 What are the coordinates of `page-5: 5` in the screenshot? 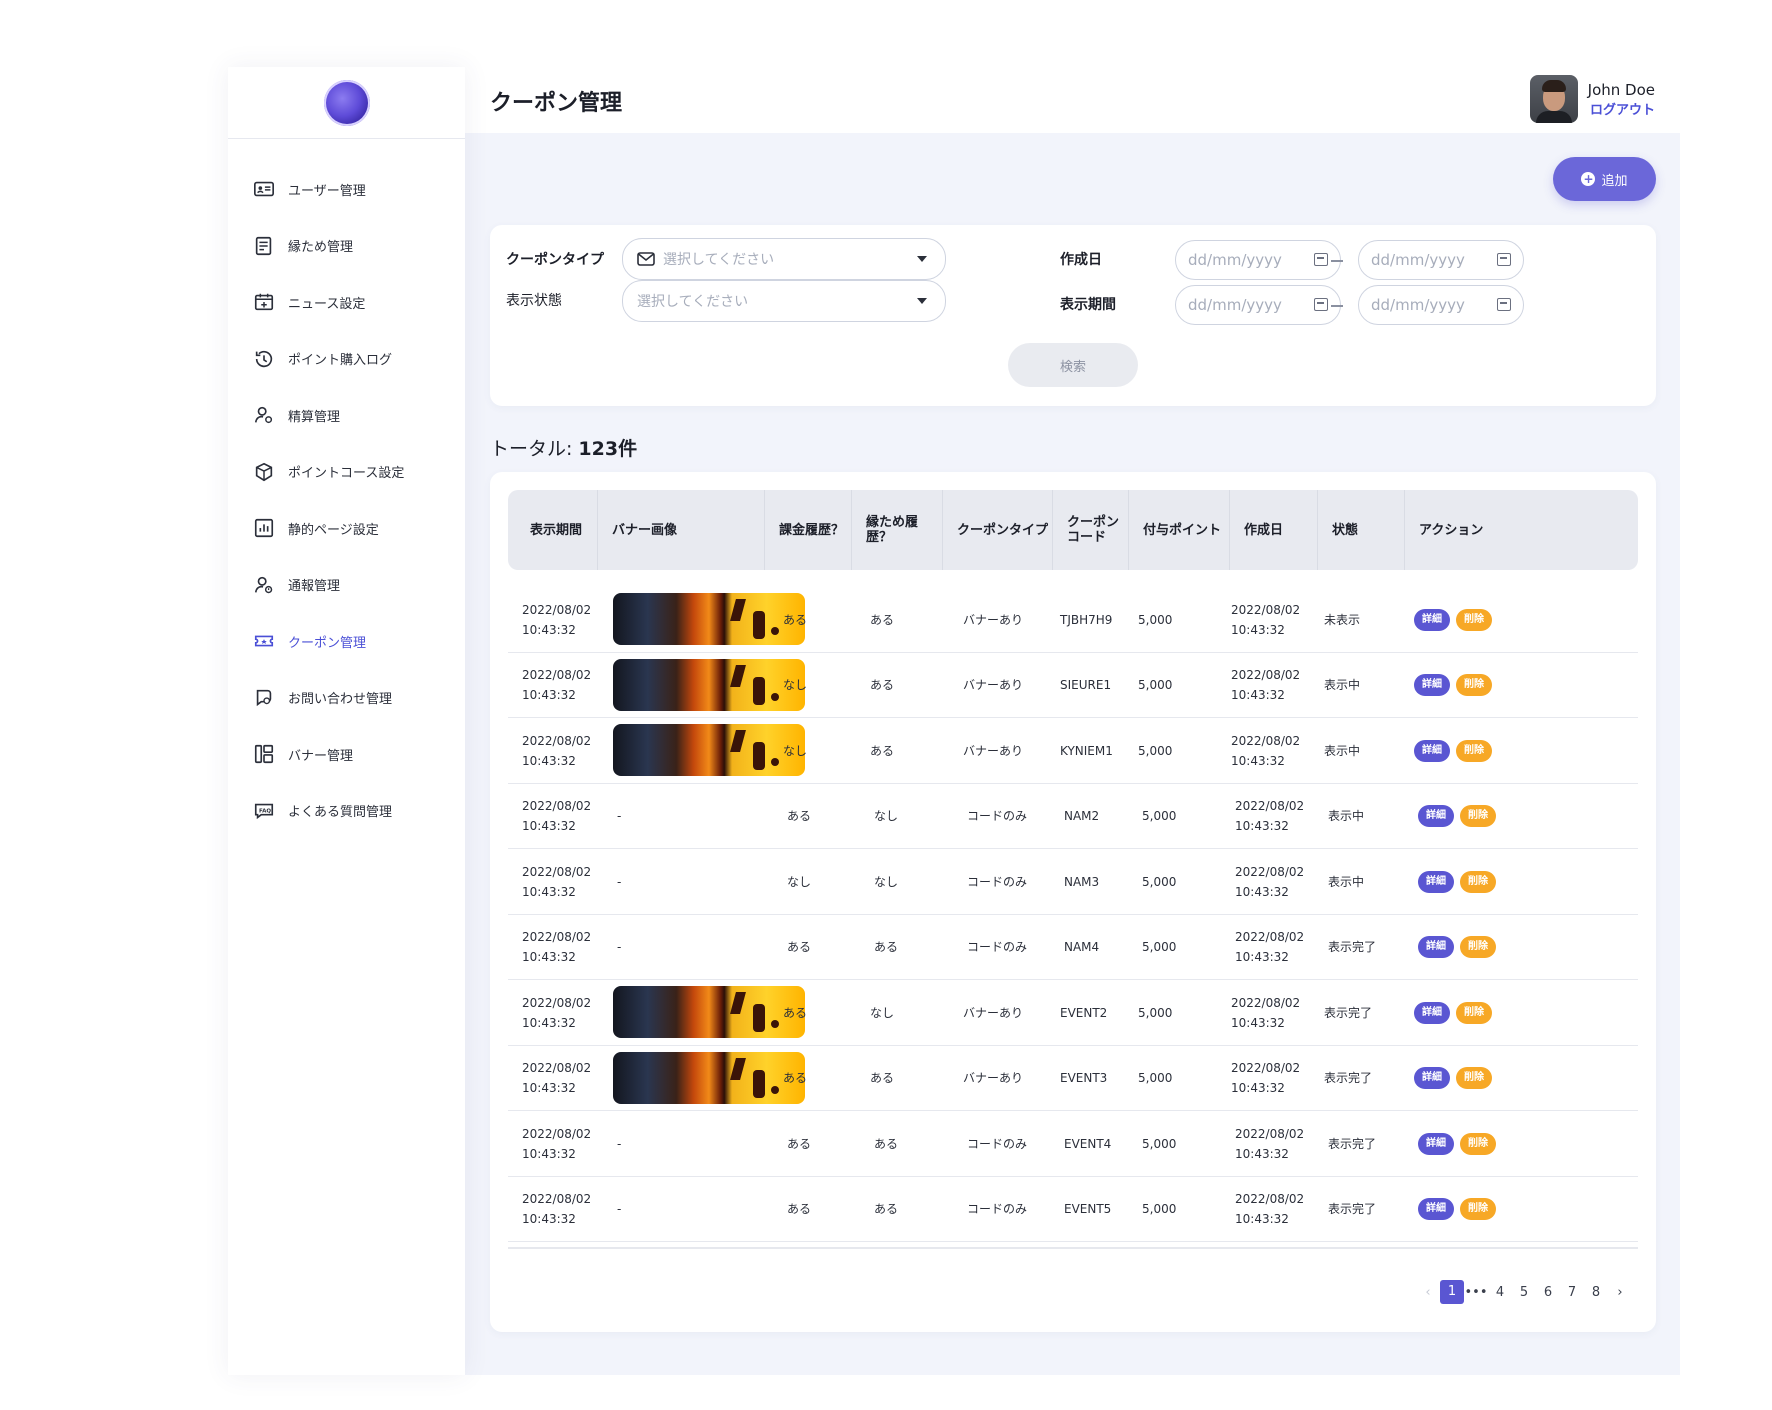 It's located at (1524, 1292).